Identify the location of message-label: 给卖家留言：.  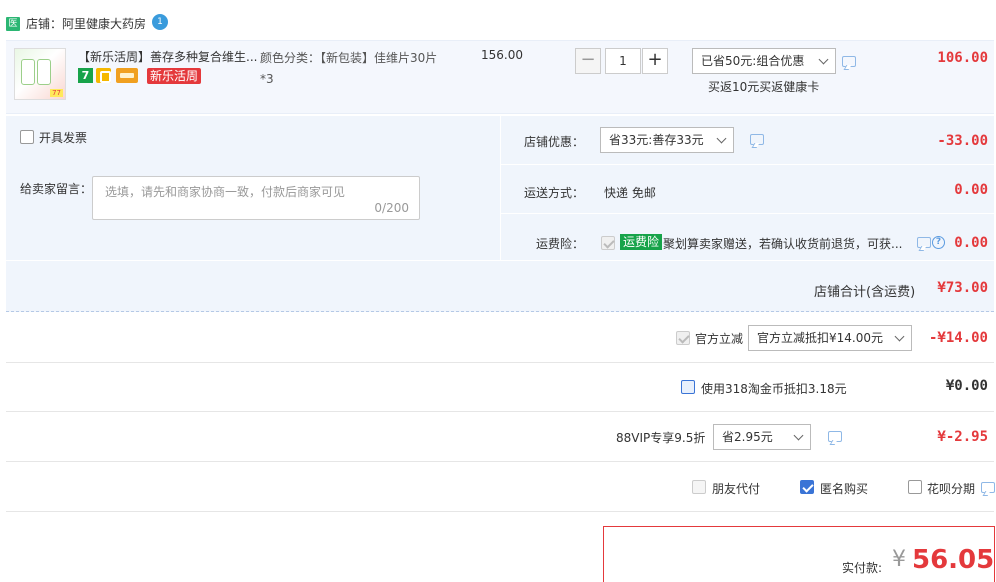
(56, 189).